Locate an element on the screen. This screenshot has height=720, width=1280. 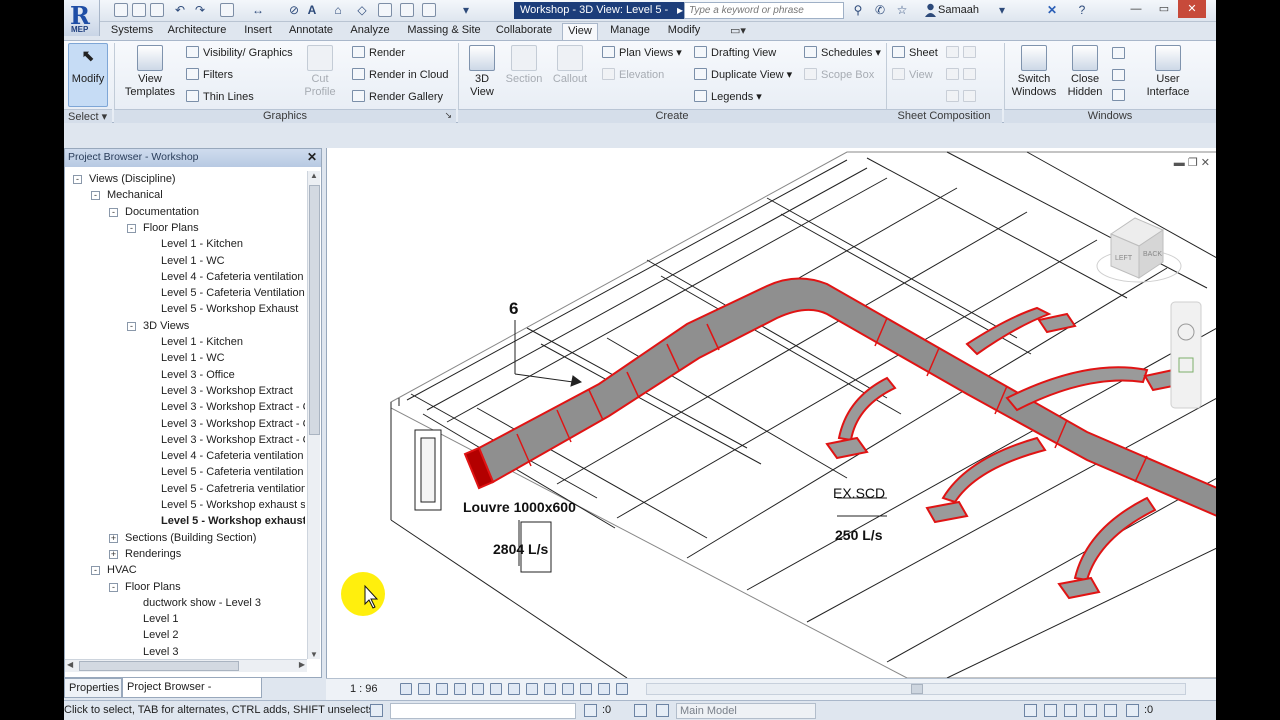
vertical-scrollbar: ▲ ▼ is located at coordinates (313, 415).